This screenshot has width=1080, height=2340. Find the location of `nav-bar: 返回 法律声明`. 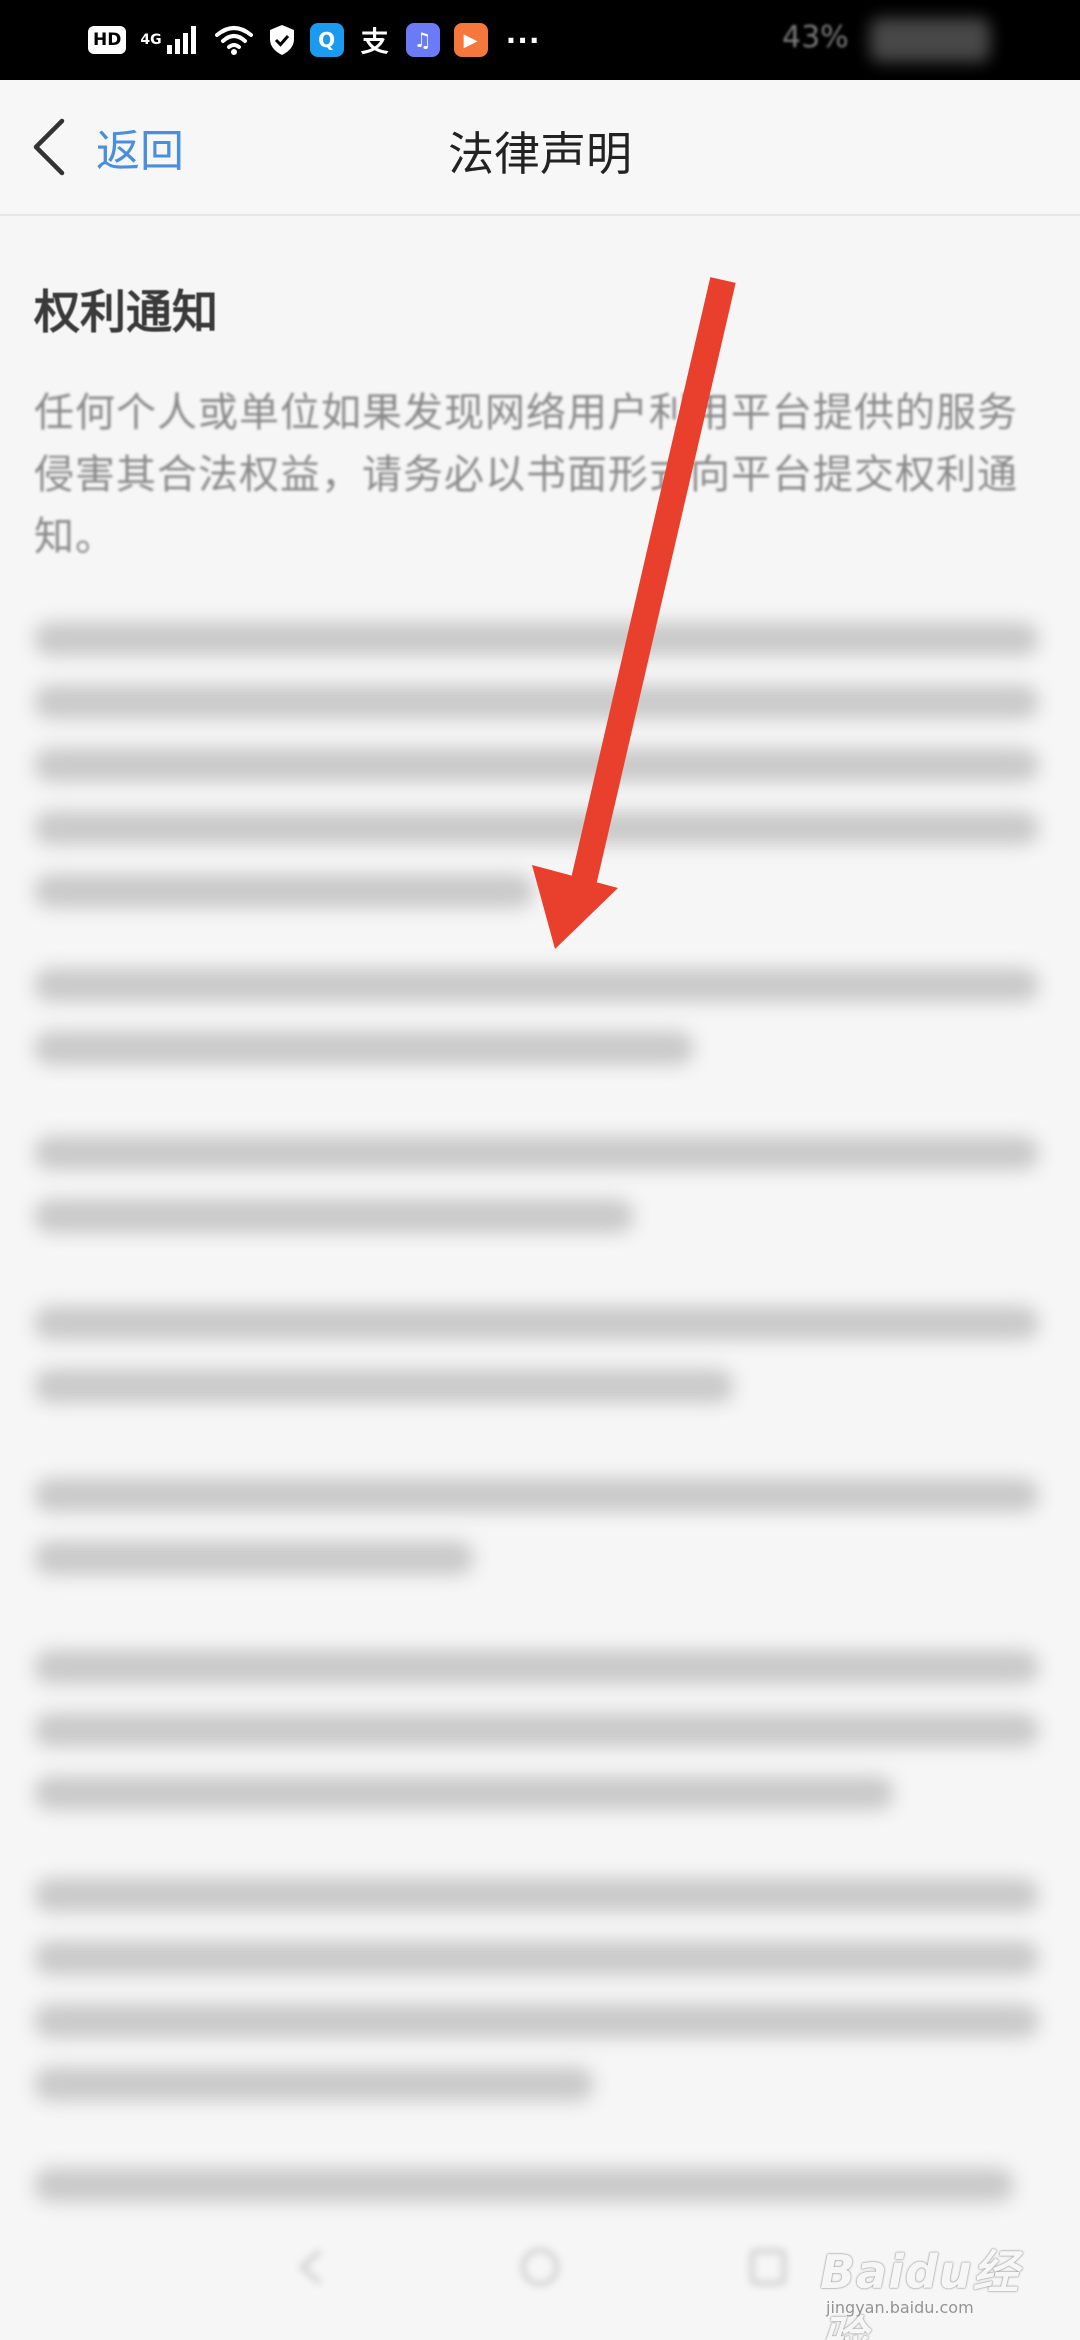

nav-bar: 返回 法律声明 is located at coordinates (540, 148).